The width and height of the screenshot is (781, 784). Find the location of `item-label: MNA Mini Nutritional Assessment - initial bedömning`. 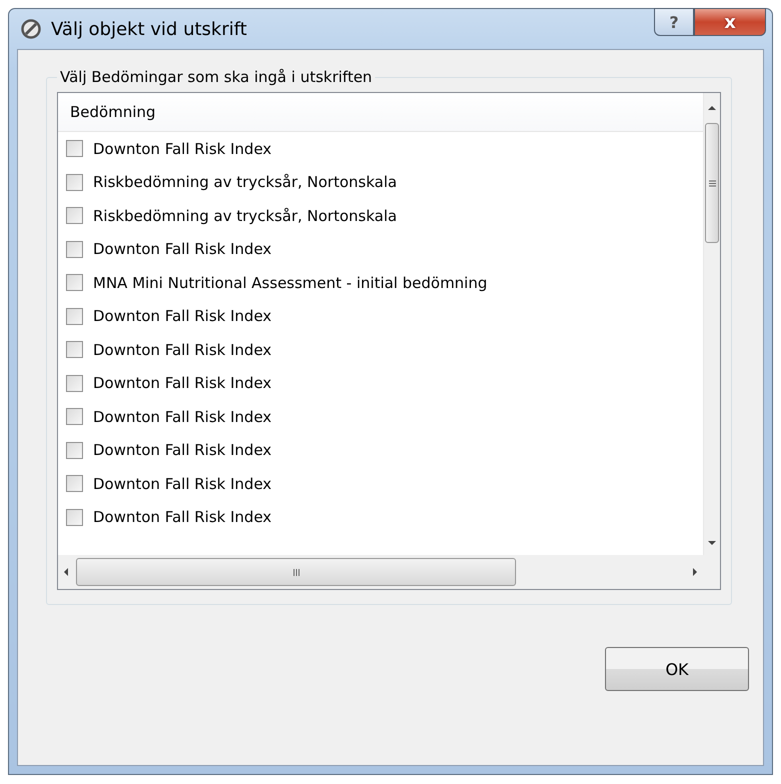

item-label: MNA Mini Nutritional Assessment - initial bedömning is located at coordinates (290, 283).